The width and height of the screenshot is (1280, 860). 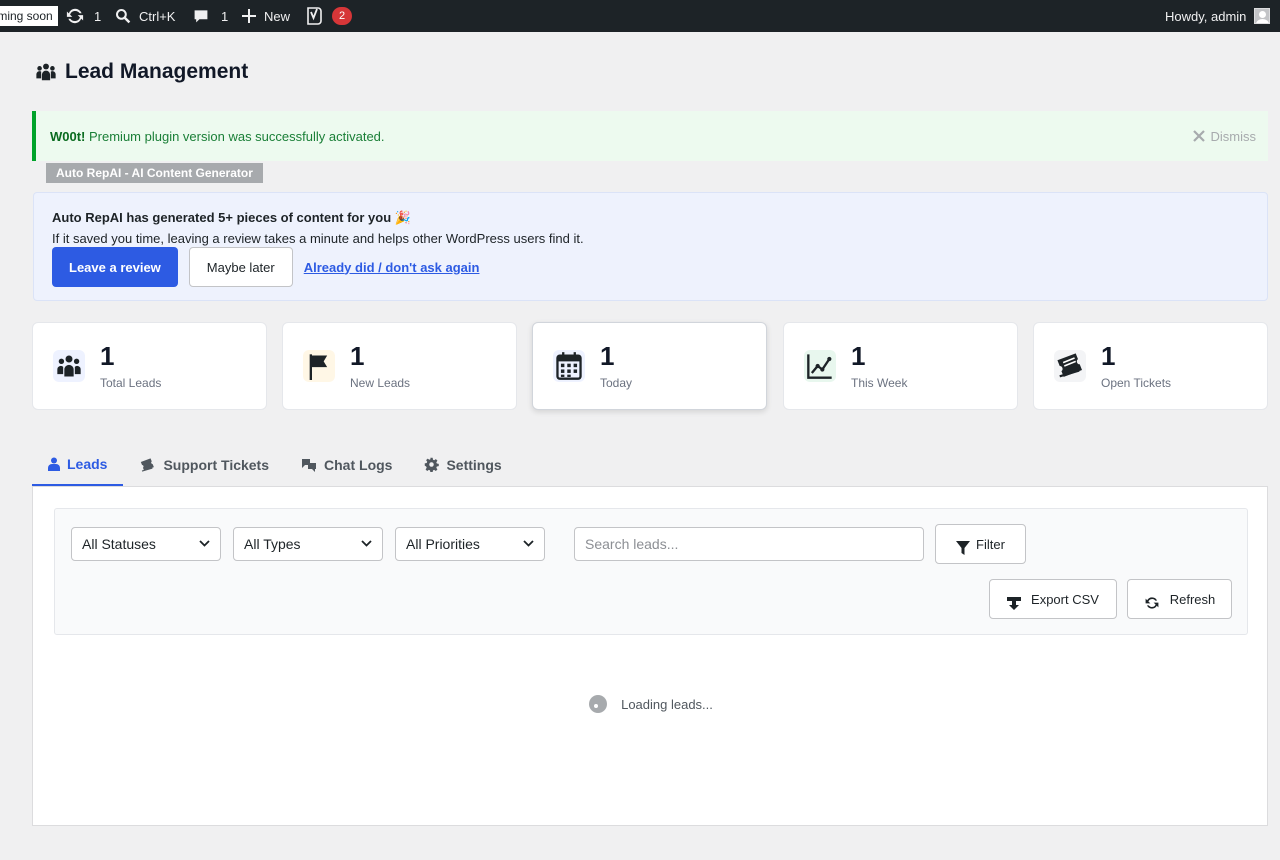 I want to click on gear-icon, so click(x=432, y=464).